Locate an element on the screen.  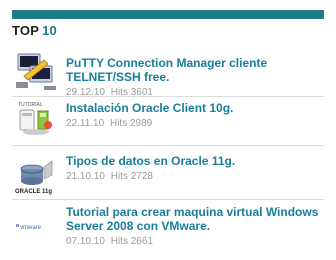
article-date: 21.10.10 is located at coordinates (85, 176).